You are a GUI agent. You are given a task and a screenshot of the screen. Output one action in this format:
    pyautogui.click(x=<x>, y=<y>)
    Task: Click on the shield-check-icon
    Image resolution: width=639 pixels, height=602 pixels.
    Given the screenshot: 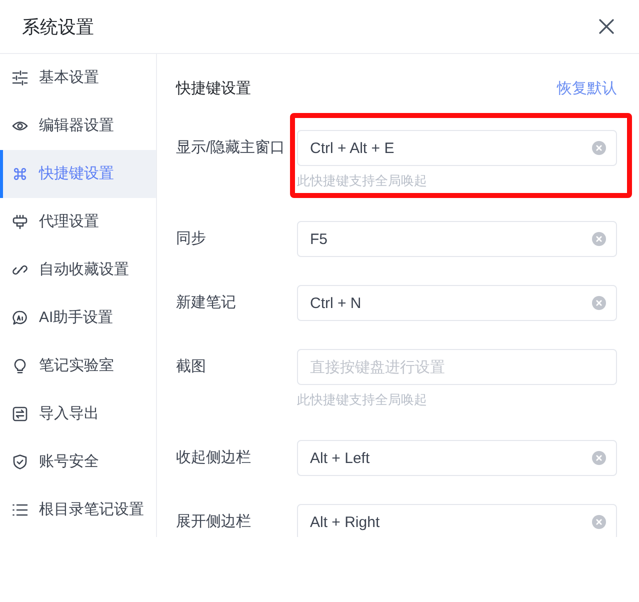 What is the action you would take?
    pyautogui.click(x=20, y=462)
    